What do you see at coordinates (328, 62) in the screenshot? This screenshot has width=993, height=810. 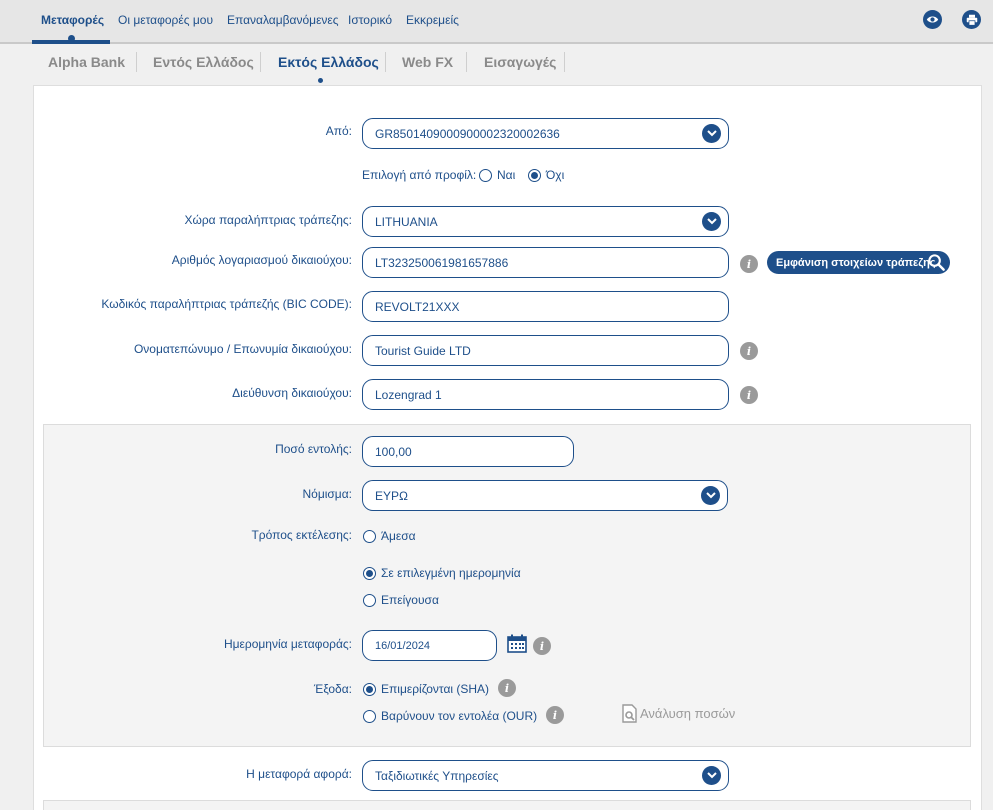 I see `subtab-abroad: Εκτός Ελλάδος` at bounding box center [328, 62].